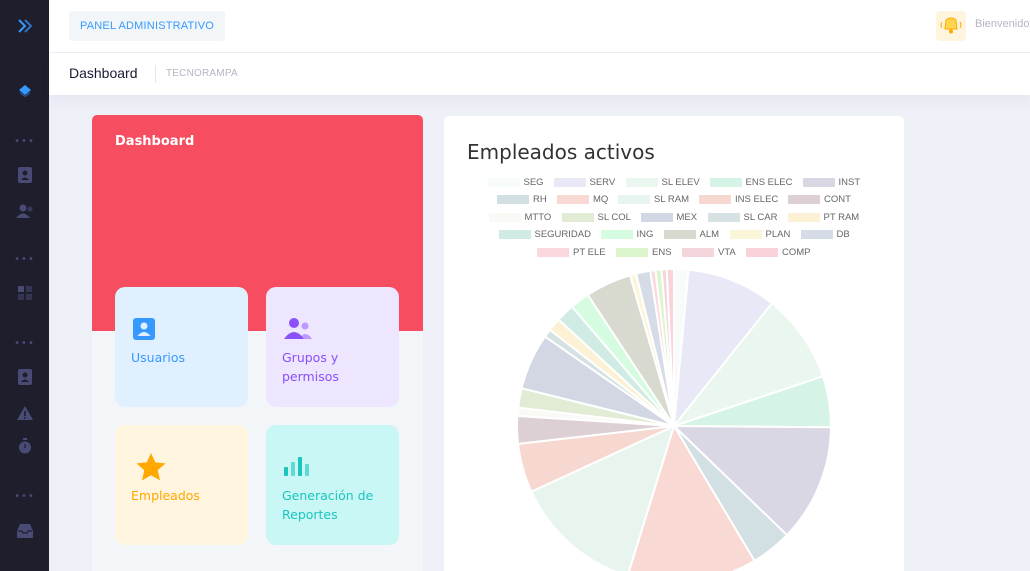 This screenshot has height=571, width=1030. I want to click on users-icon, so click(24, 211).